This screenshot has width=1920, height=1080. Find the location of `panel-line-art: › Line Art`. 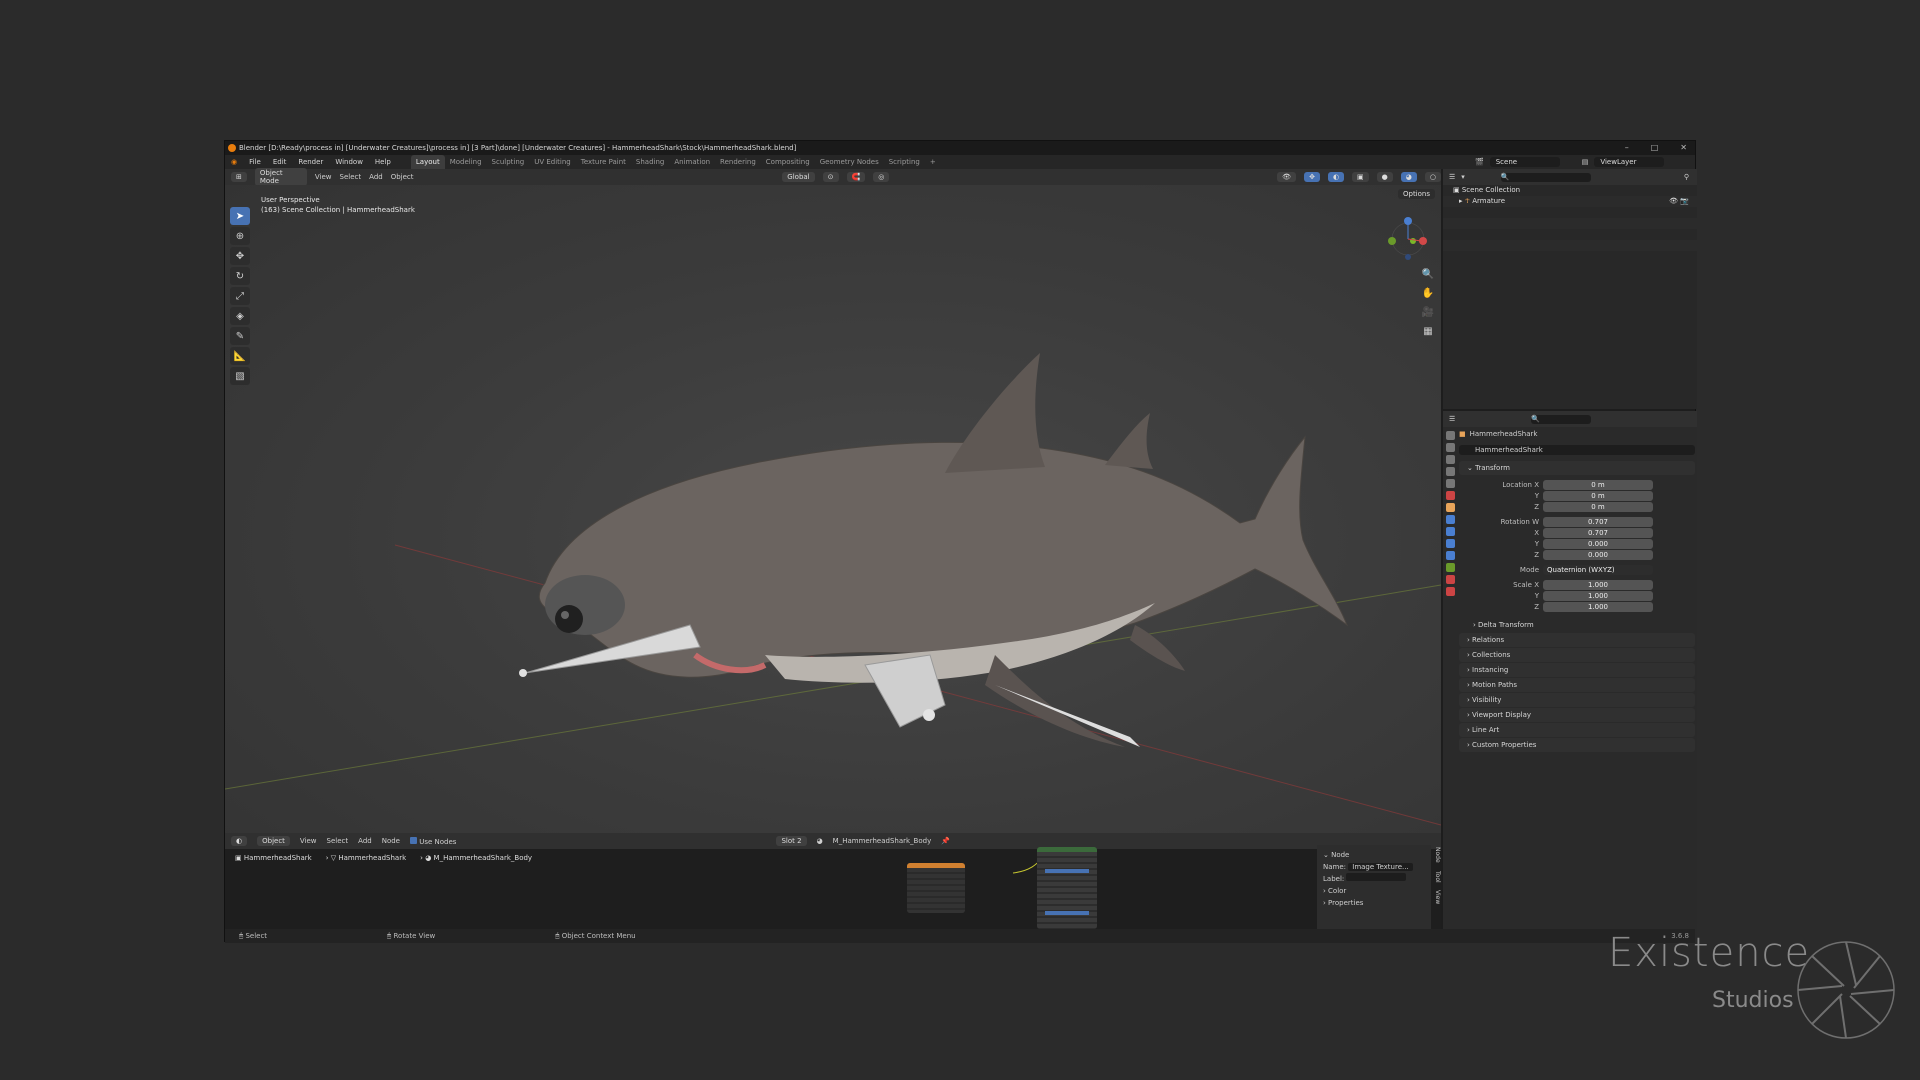

panel-line-art: › Line Art is located at coordinates (1577, 730).